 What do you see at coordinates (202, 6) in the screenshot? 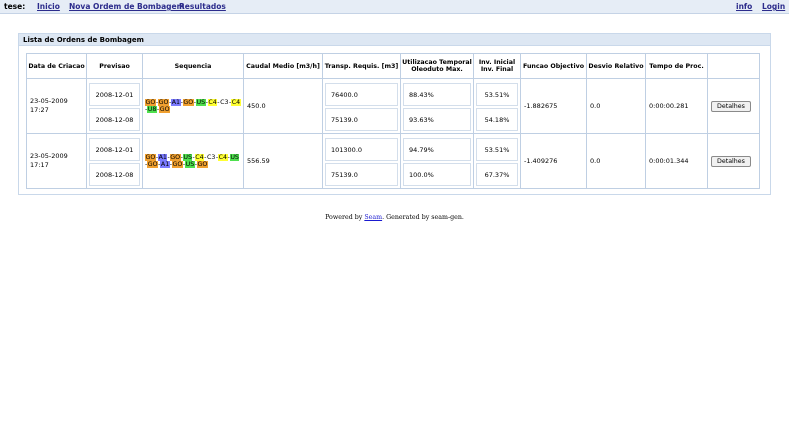
I see `nav-link-resultados: Resultados` at bounding box center [202, 6].